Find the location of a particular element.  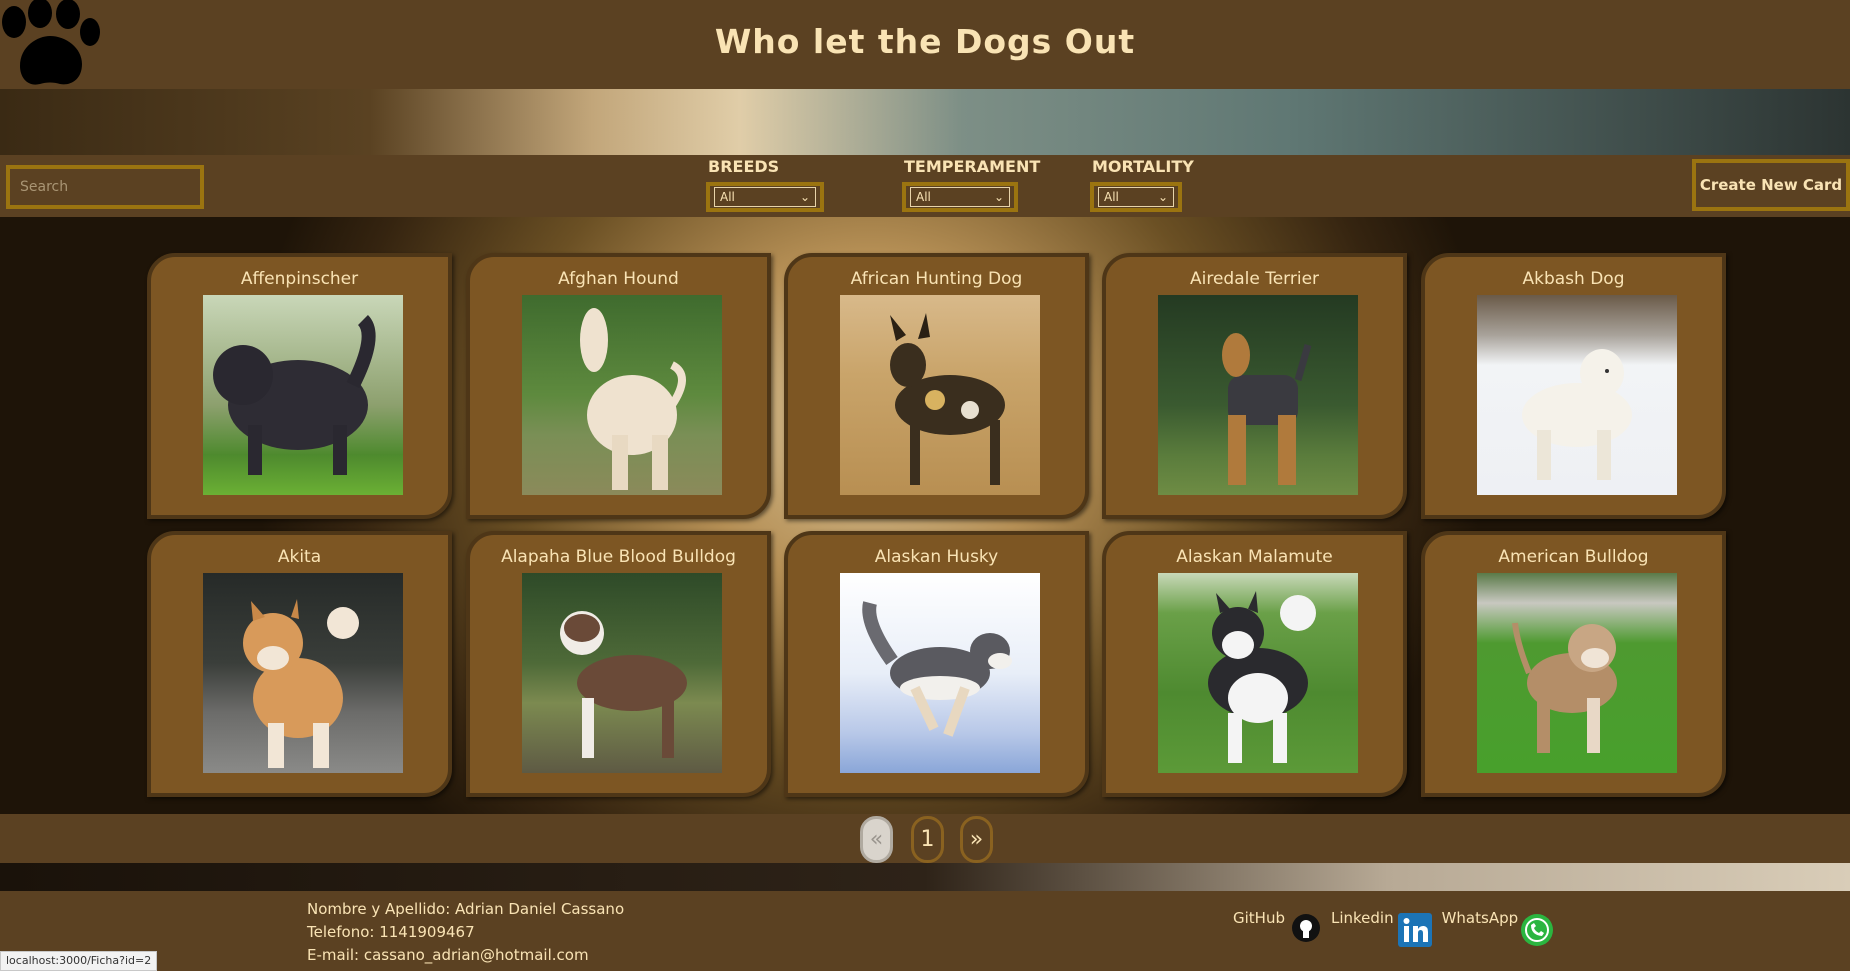

mortality-filter: MORTALITY All ⌄ is located at coordinates (1142, 184).